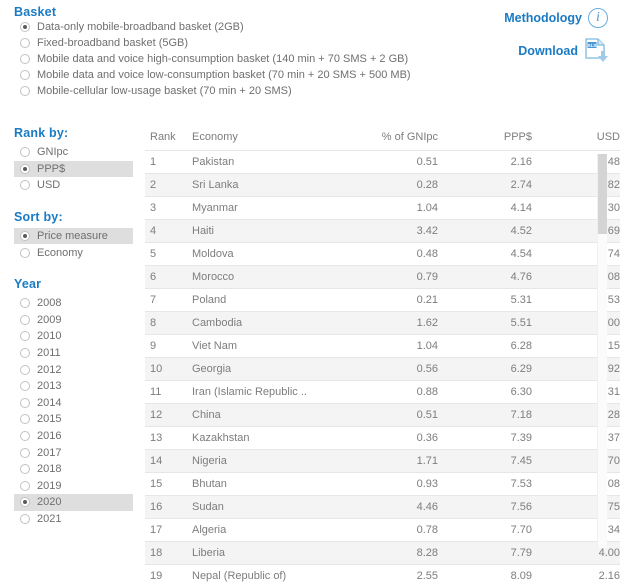 This screenshot has height=587, width=620. Describe the element at coordinates (73, 252) in the screenshot. I see `sort-by-option-1: Economy` at that location.